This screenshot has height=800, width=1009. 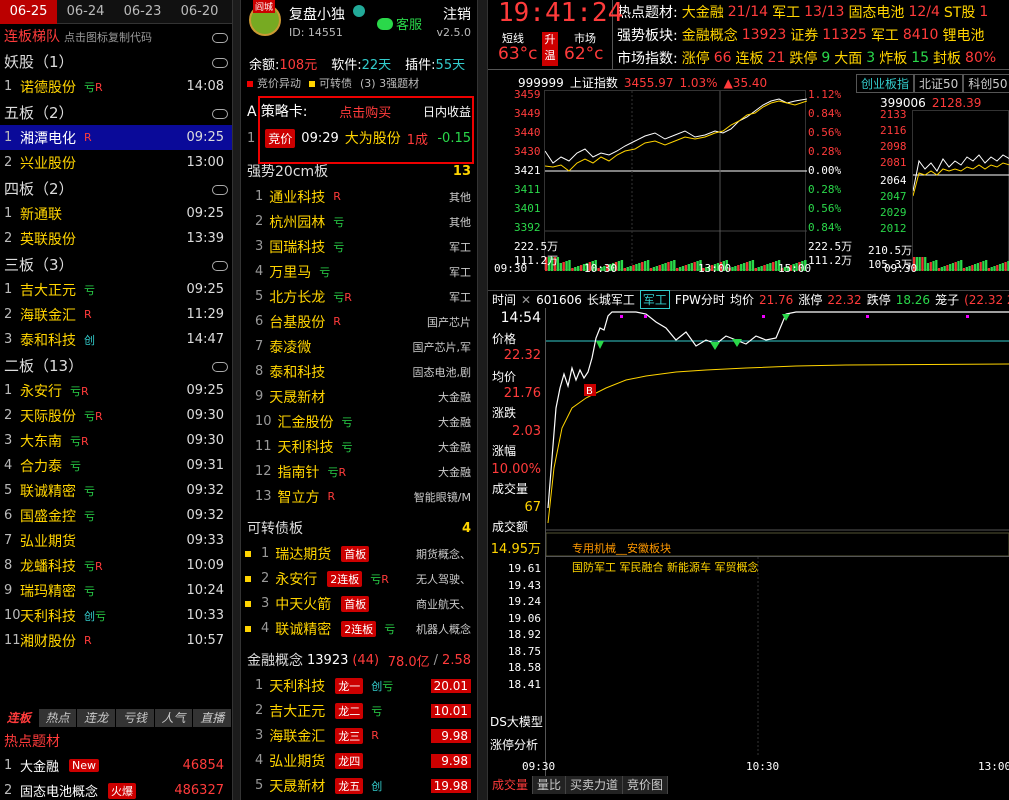 What do you see at coordinates (595, 785) in the screenshot?
I see `tab-2: 买卖力道` at bounding box center [595, 785].